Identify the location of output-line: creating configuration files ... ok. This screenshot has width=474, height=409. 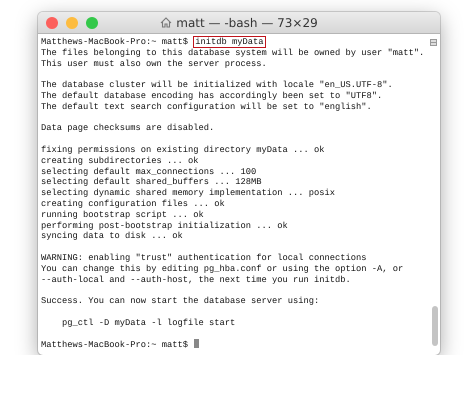
(133, 203).